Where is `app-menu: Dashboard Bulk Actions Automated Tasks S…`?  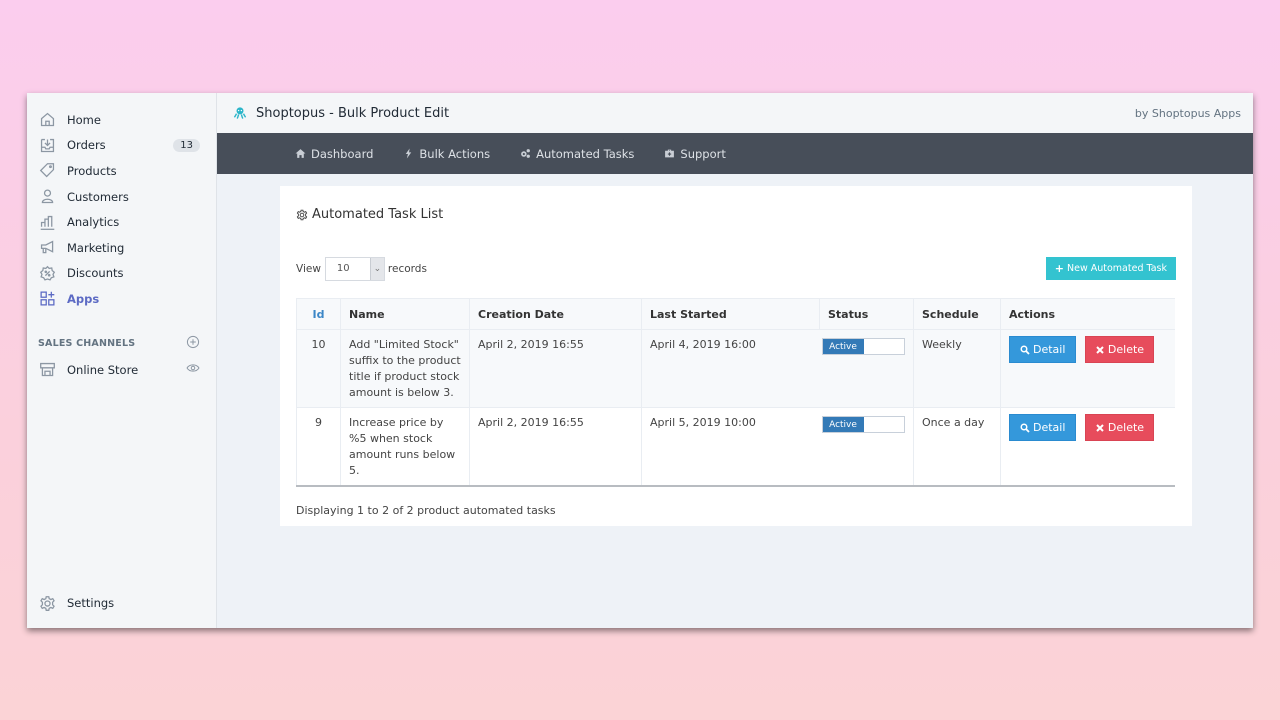
app-menu: Dashboard Bulk Actions Automated Tasks S… is located at coordinates (735, 153).